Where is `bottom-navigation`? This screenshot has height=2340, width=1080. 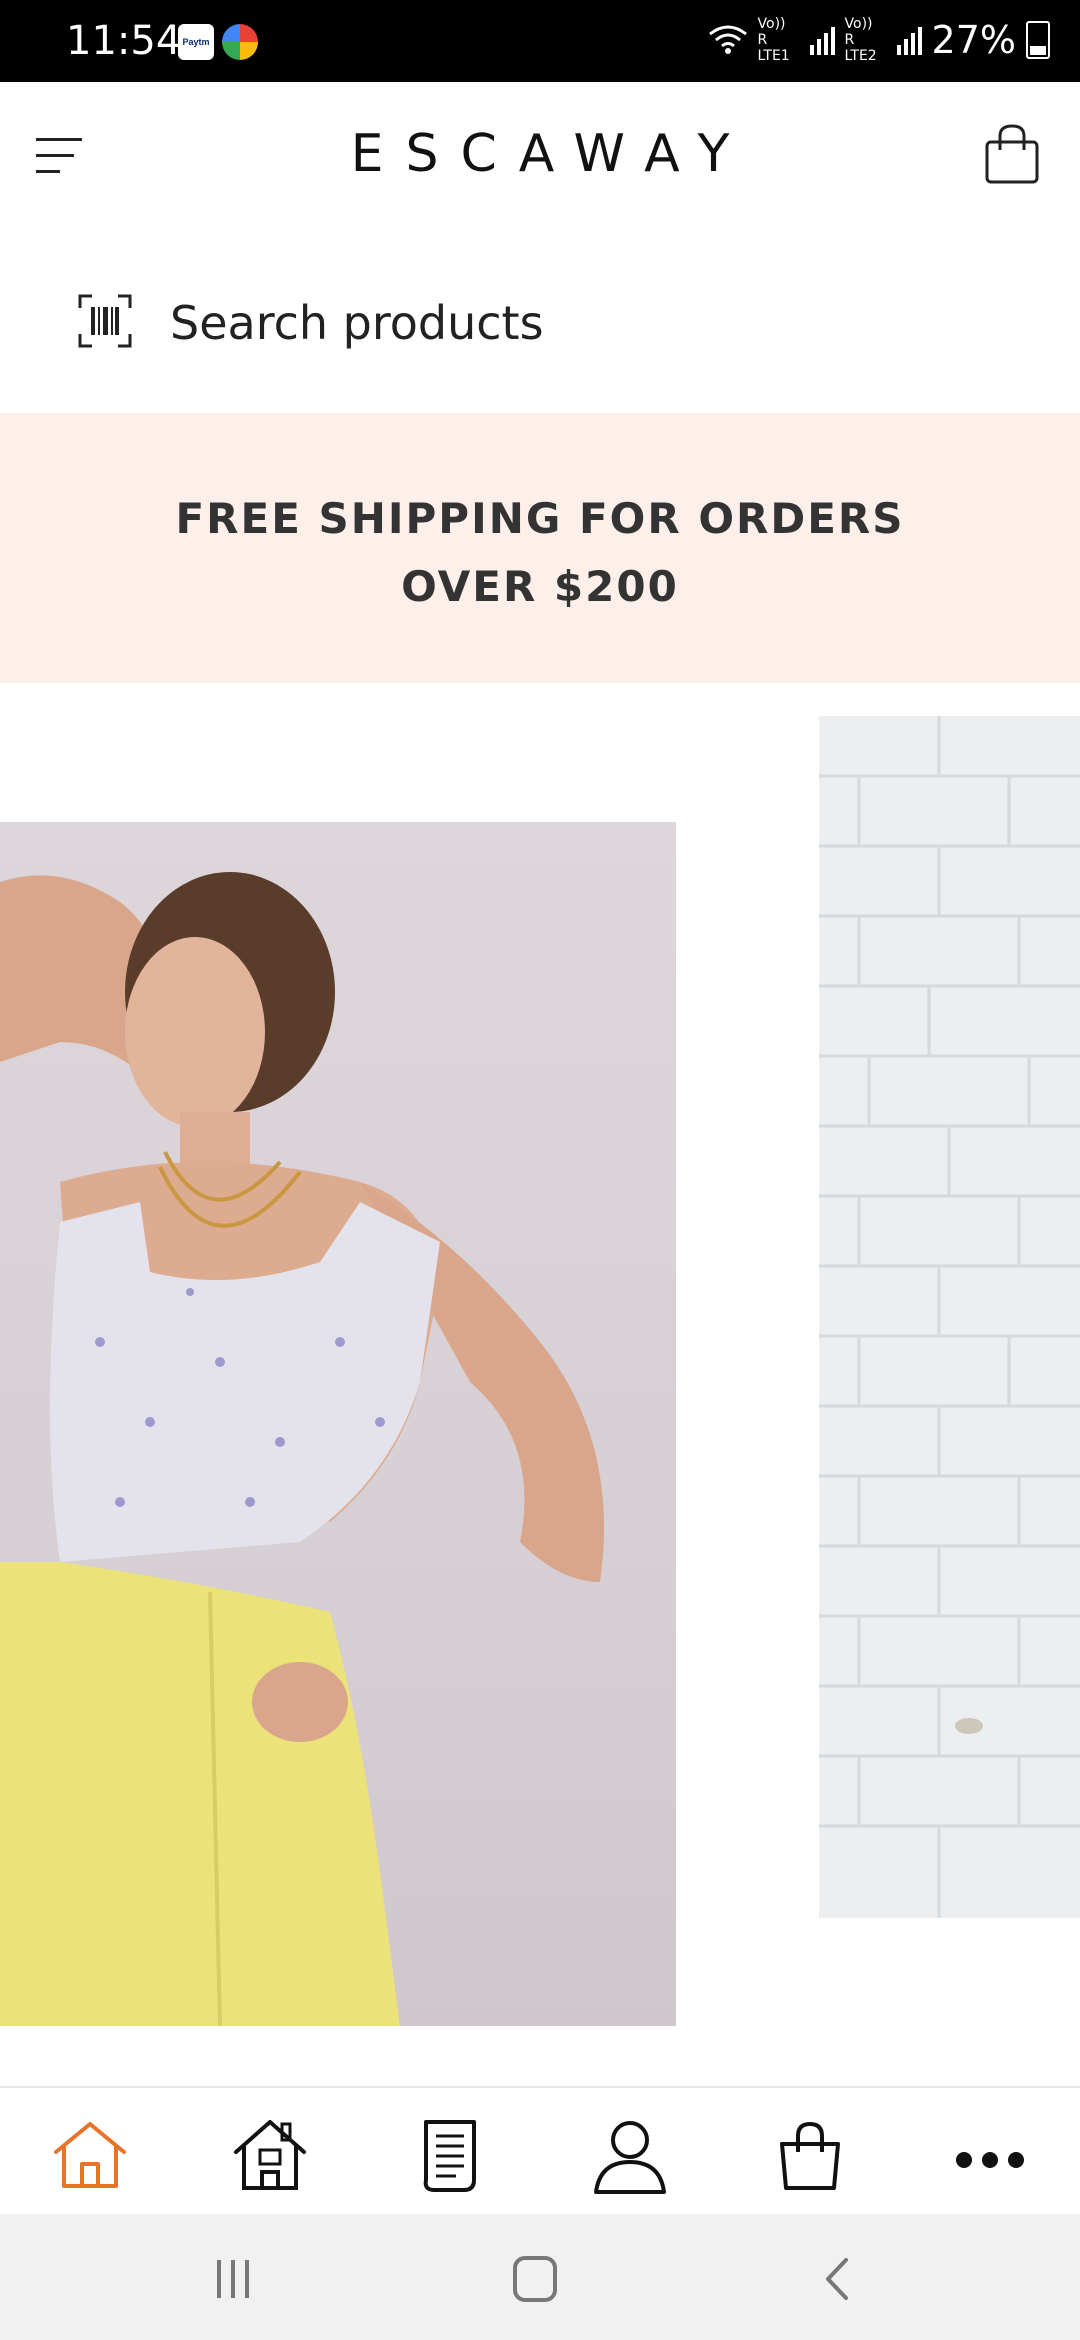
bottom-navigation is located at coordinates (540, 2151).